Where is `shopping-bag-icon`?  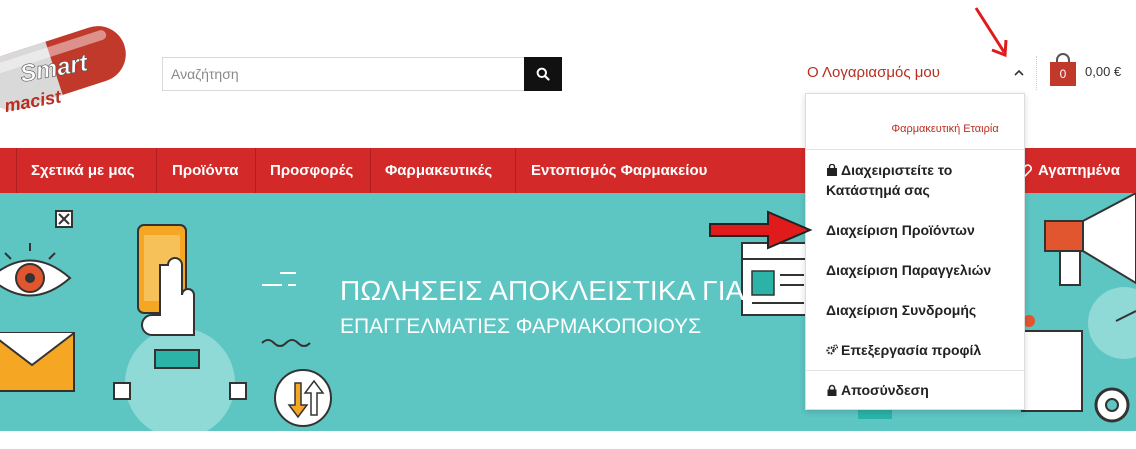 shopping-bag-icon is located at coordinates (832, 170).